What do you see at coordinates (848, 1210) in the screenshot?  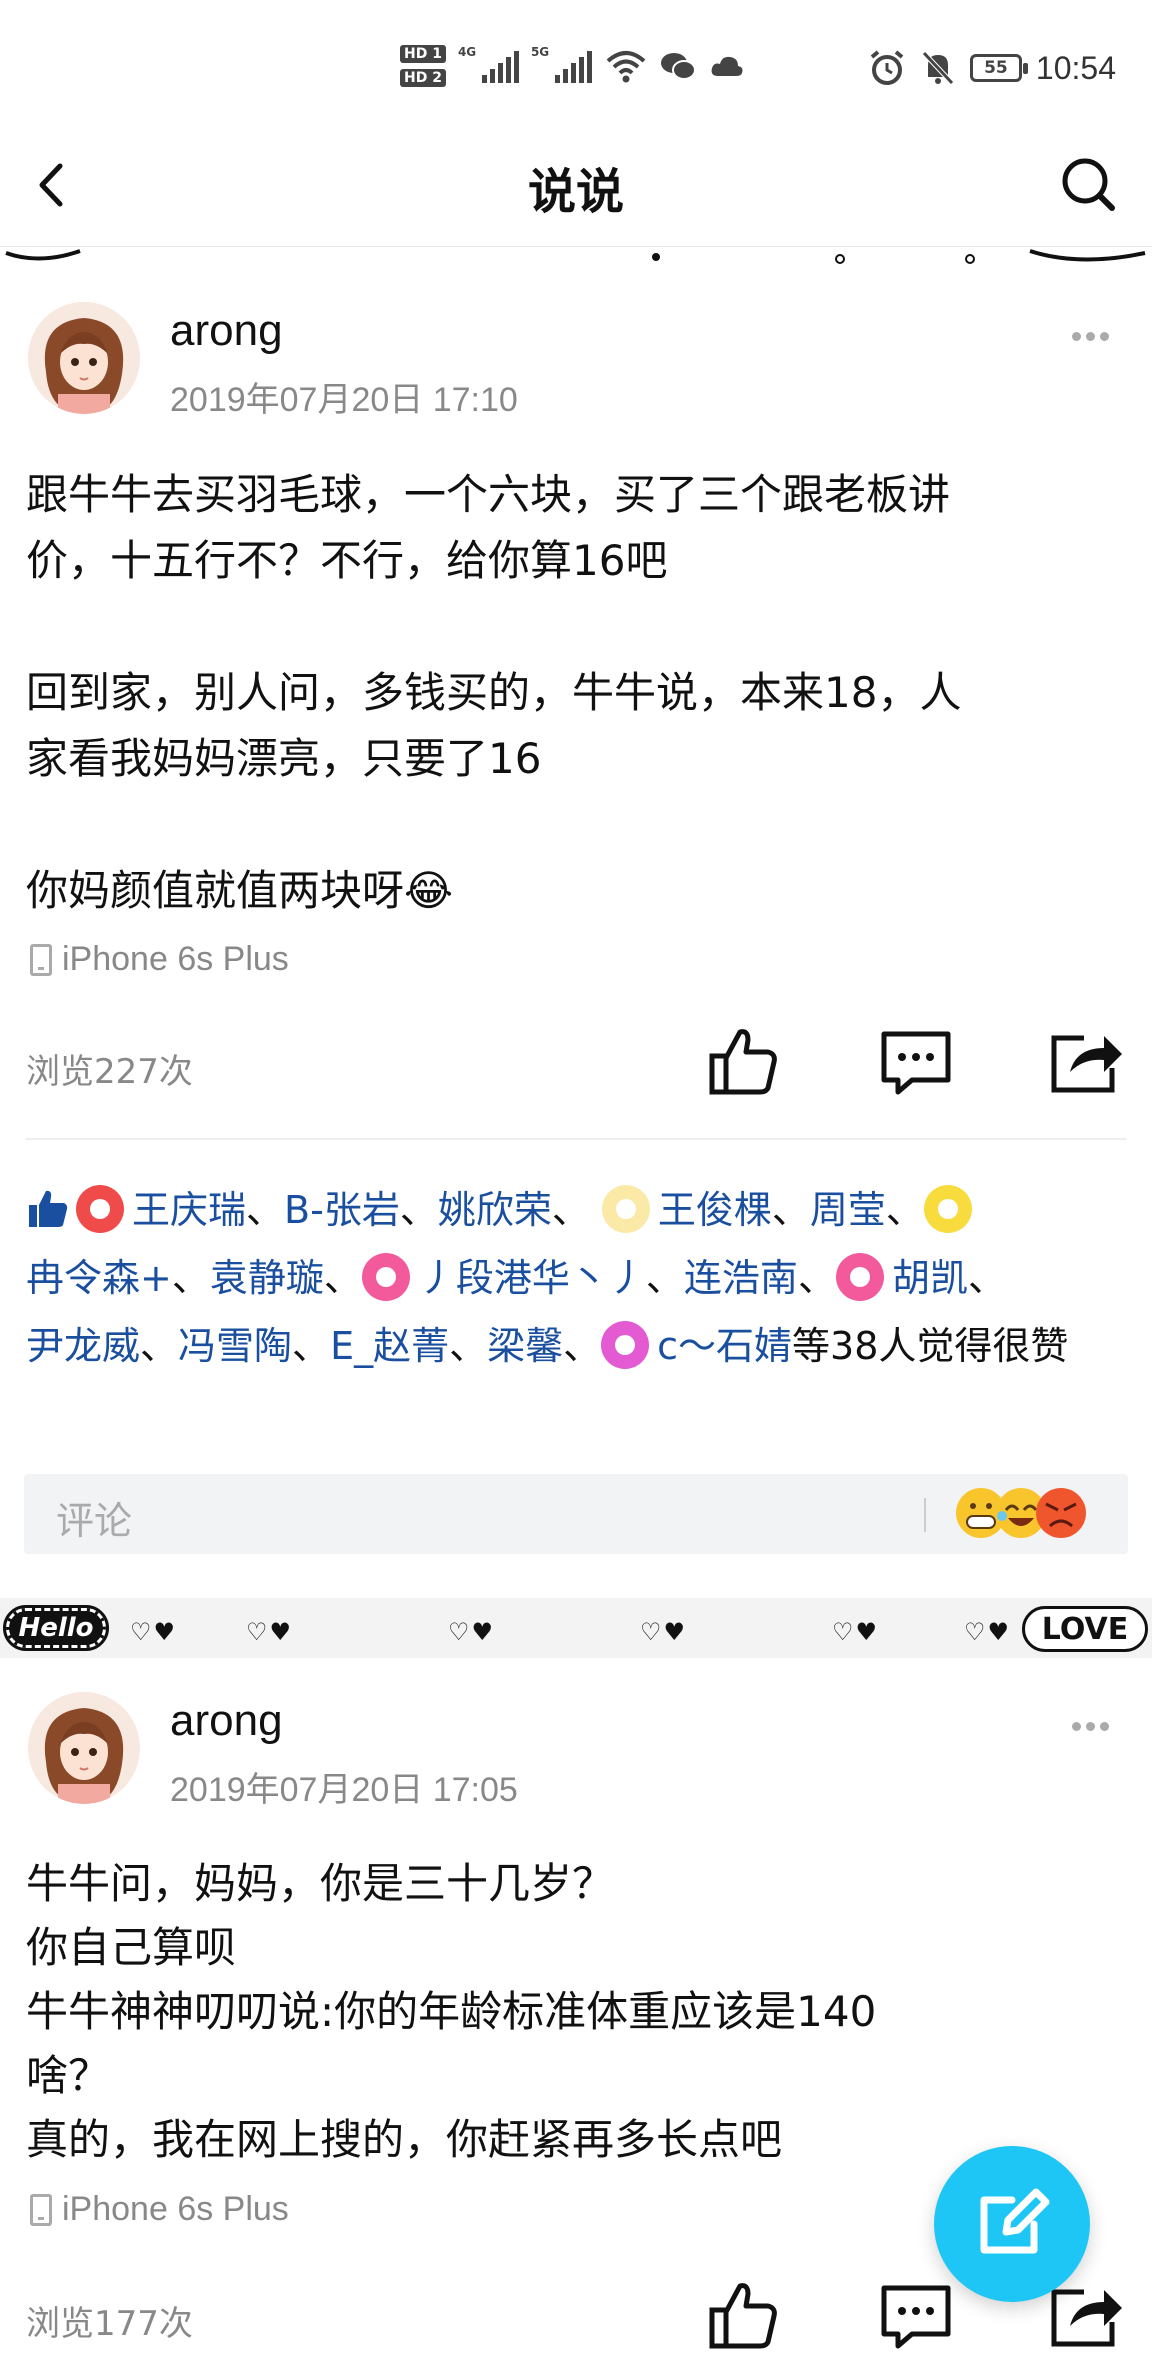 I see `liker-name: 周莹` at bounding box center [848, 1210].